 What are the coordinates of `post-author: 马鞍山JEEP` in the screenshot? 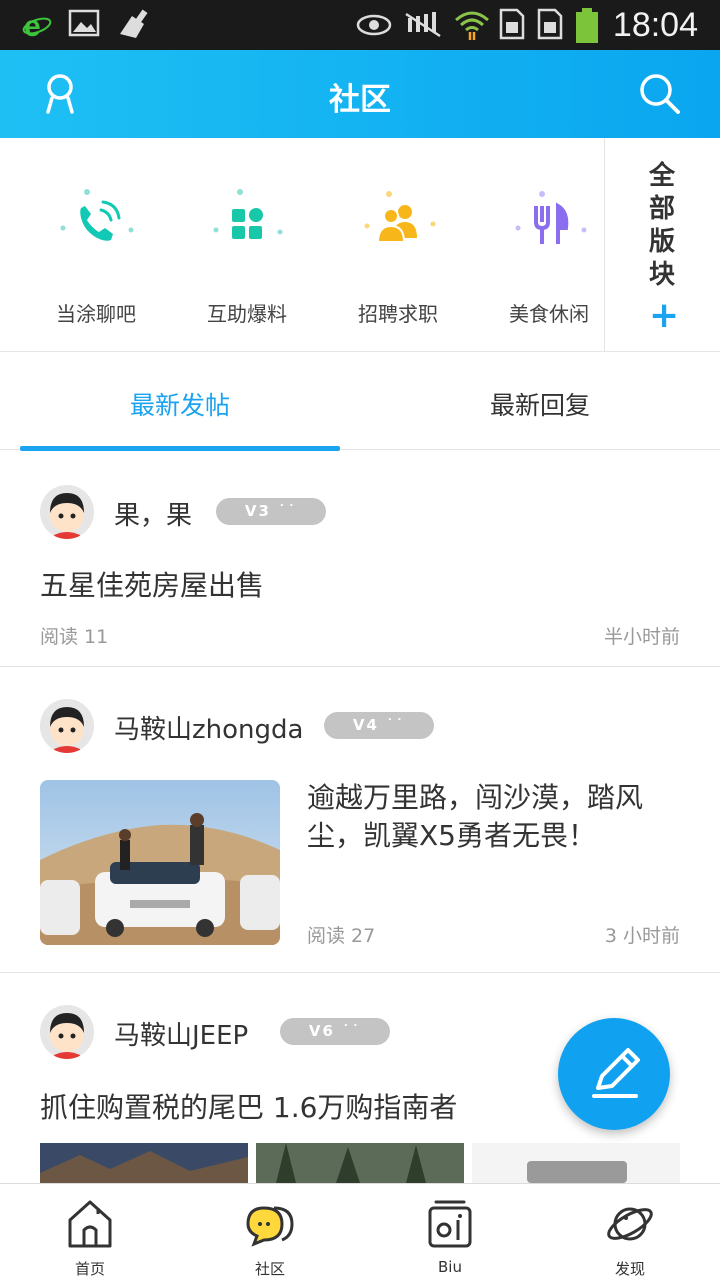 It's located at (181, 1033).